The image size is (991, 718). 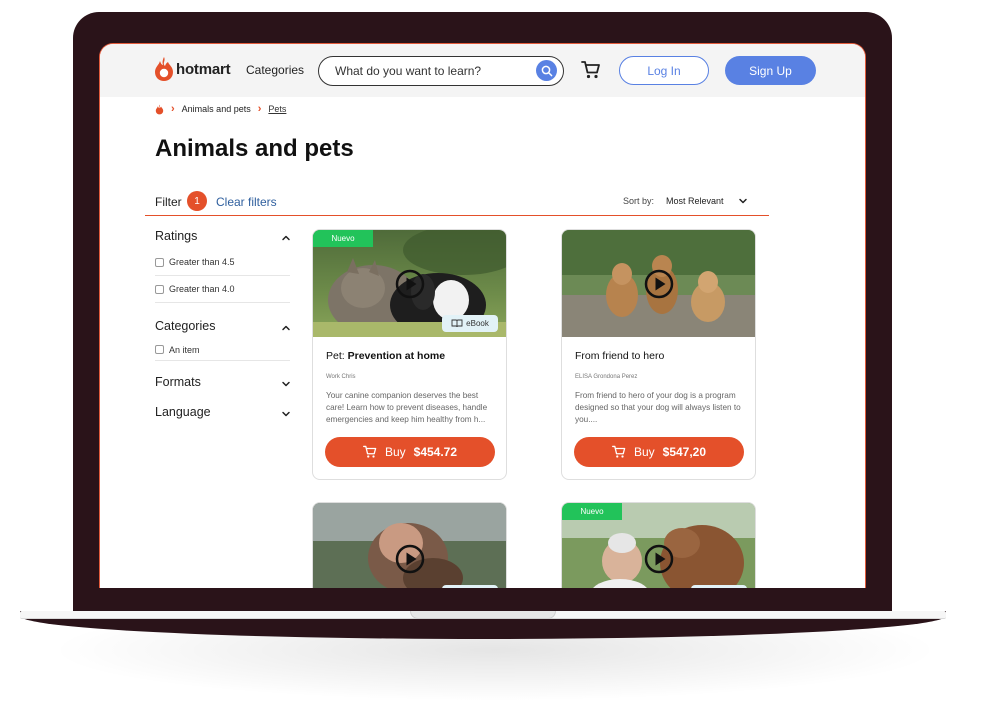 What do you see at coordinates (435, 452) in the screenshot?
I see `product-price: $454.72` at bounding box center [435, 452].